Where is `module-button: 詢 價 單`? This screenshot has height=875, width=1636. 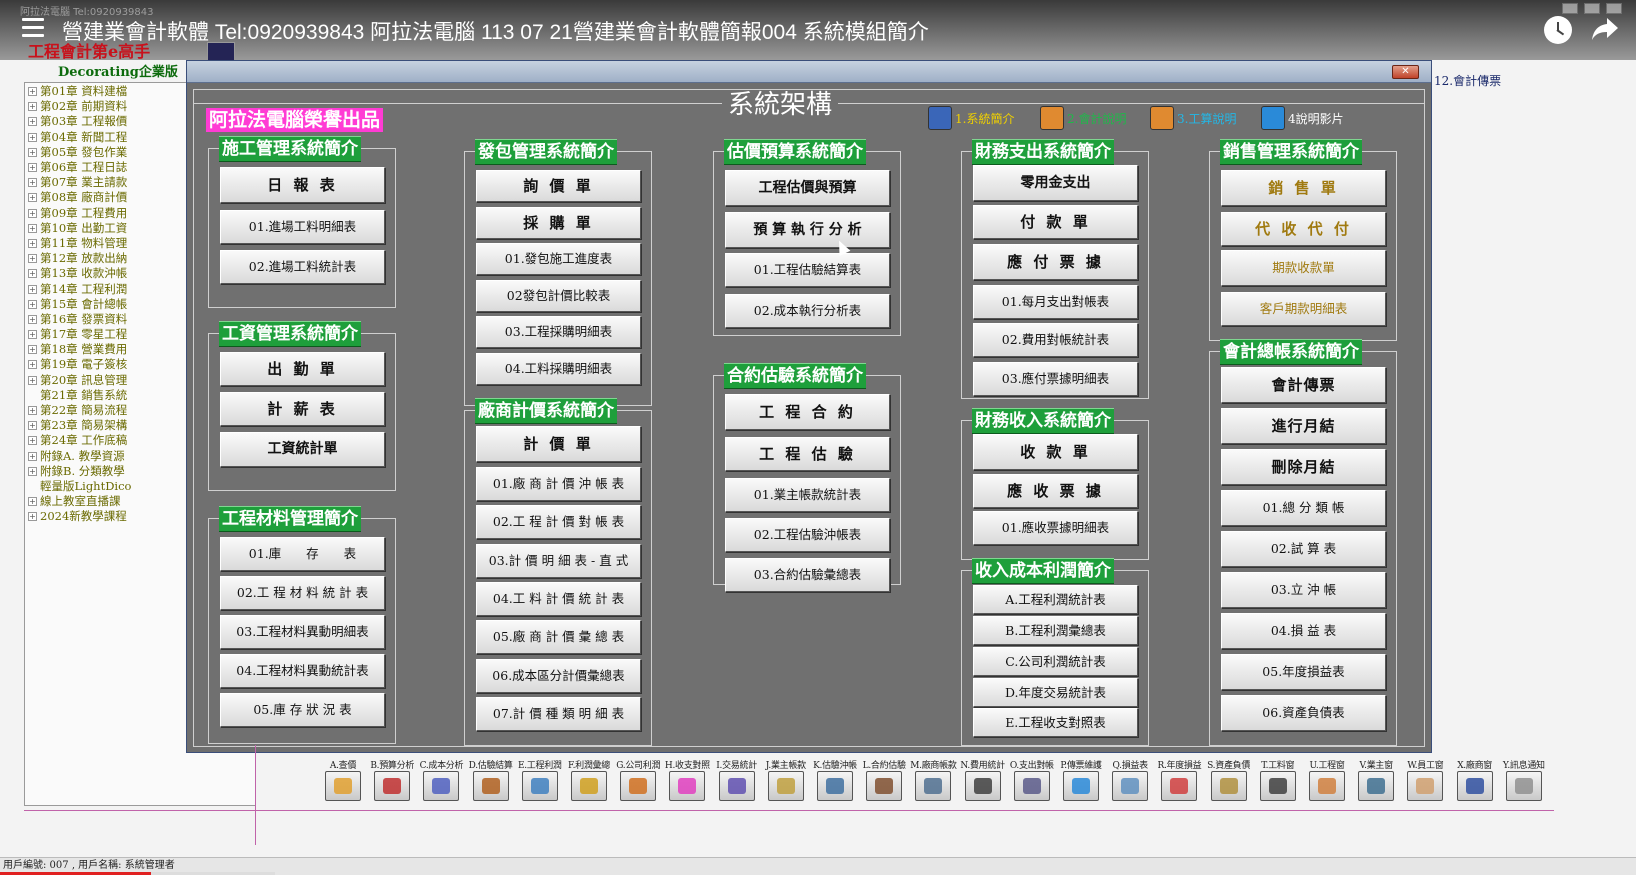
module-button: 詢 價 單 is located at coordinates (558, 186).